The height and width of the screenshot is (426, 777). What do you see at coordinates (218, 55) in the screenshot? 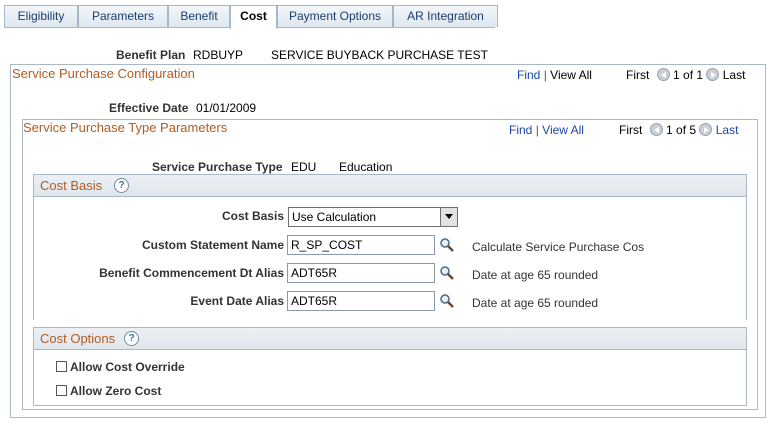
I see `benefit-plan-code: RDBUYP` at bounding box center [218, 55].